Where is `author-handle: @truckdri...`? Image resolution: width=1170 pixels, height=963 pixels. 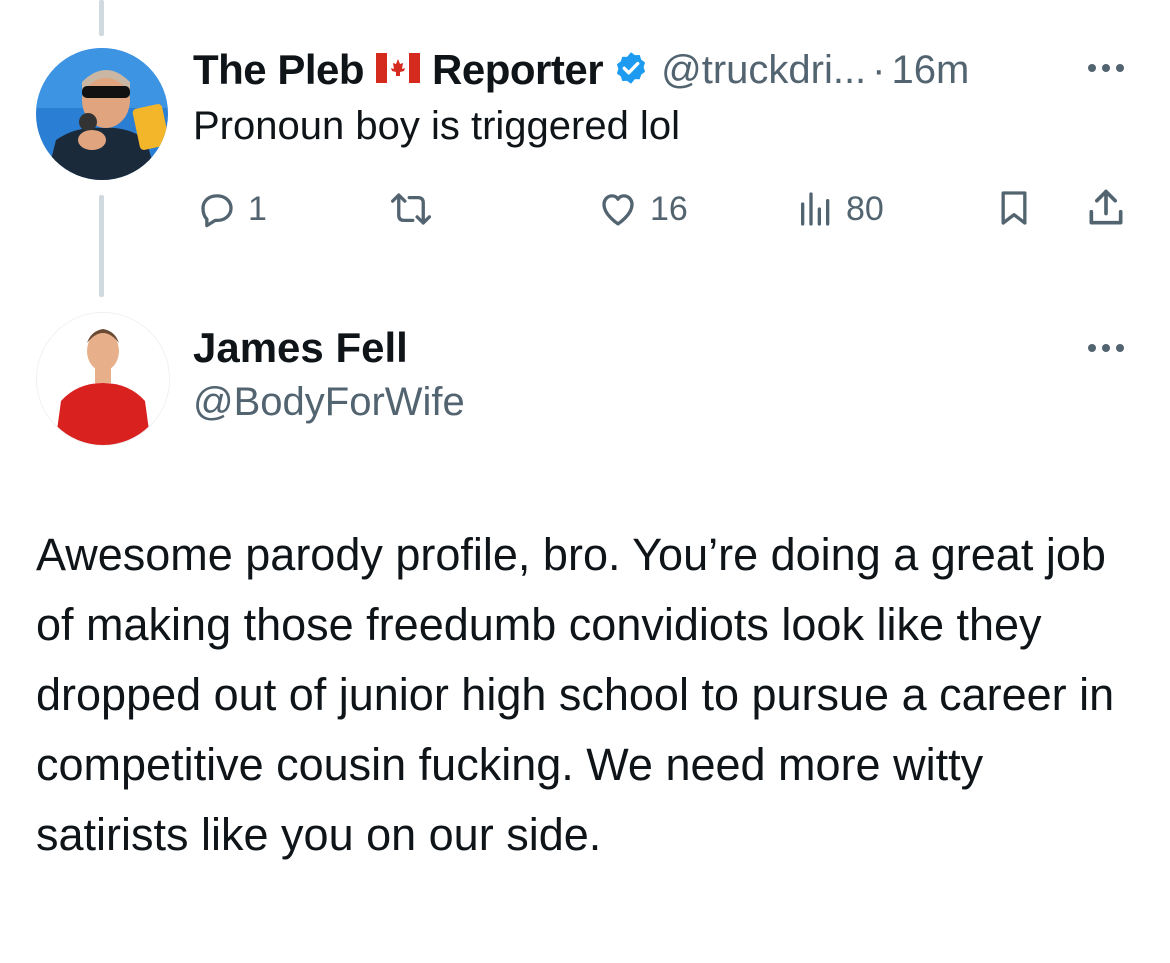
author-handle: @truckdri... is located at coordinates (763, 70).